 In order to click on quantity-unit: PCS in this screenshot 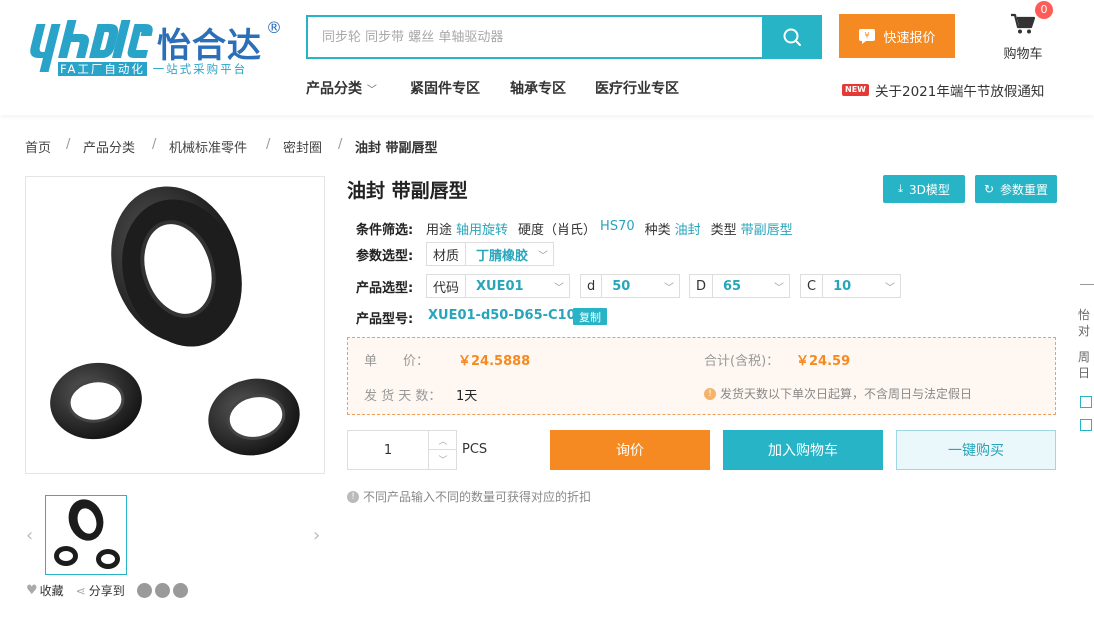, I will do `click(475, 449)`.